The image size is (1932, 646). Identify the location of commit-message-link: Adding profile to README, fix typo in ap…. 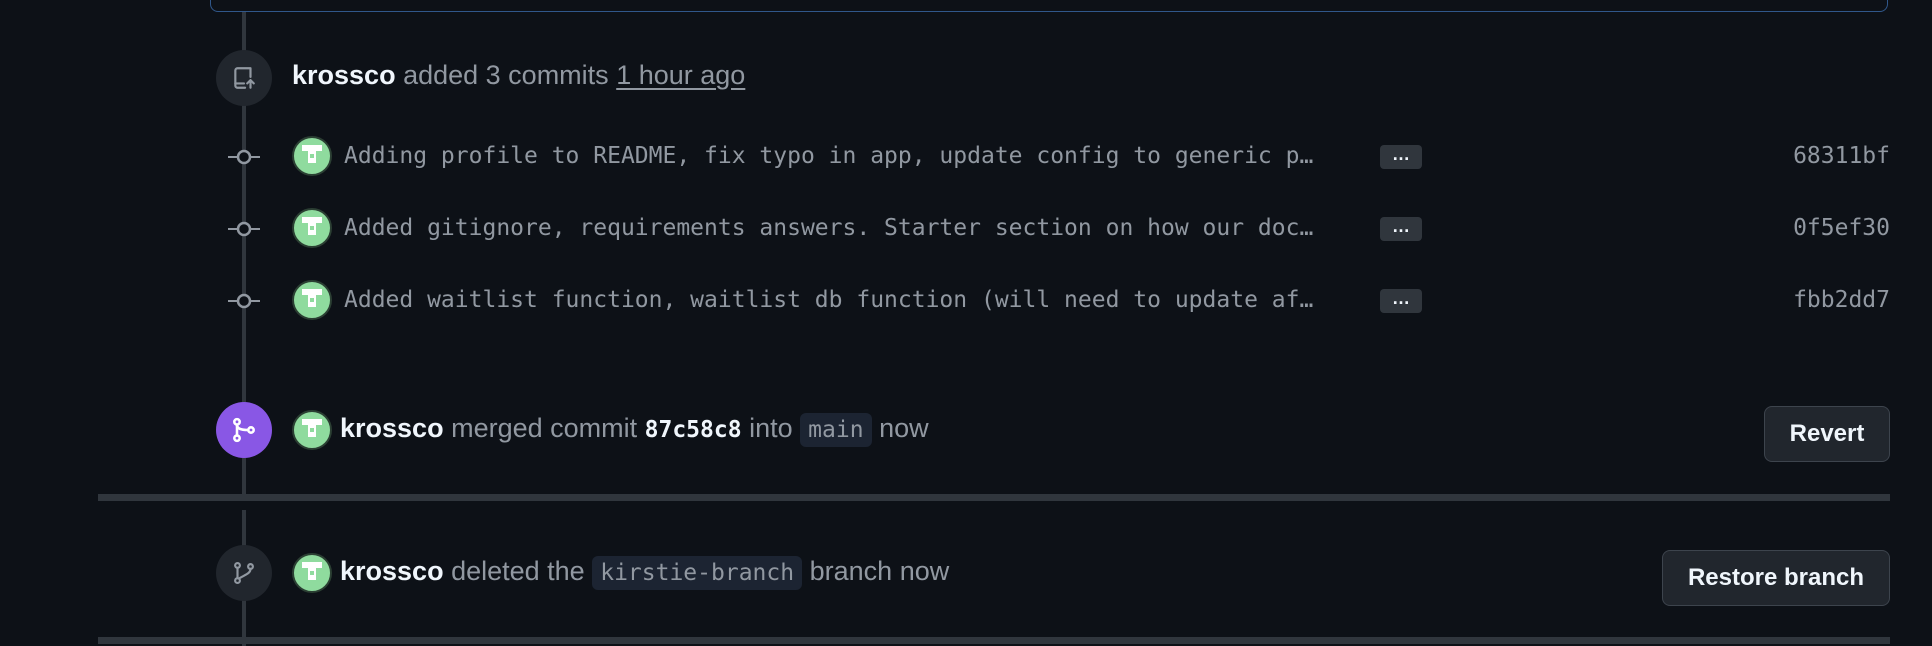
(850, 156).